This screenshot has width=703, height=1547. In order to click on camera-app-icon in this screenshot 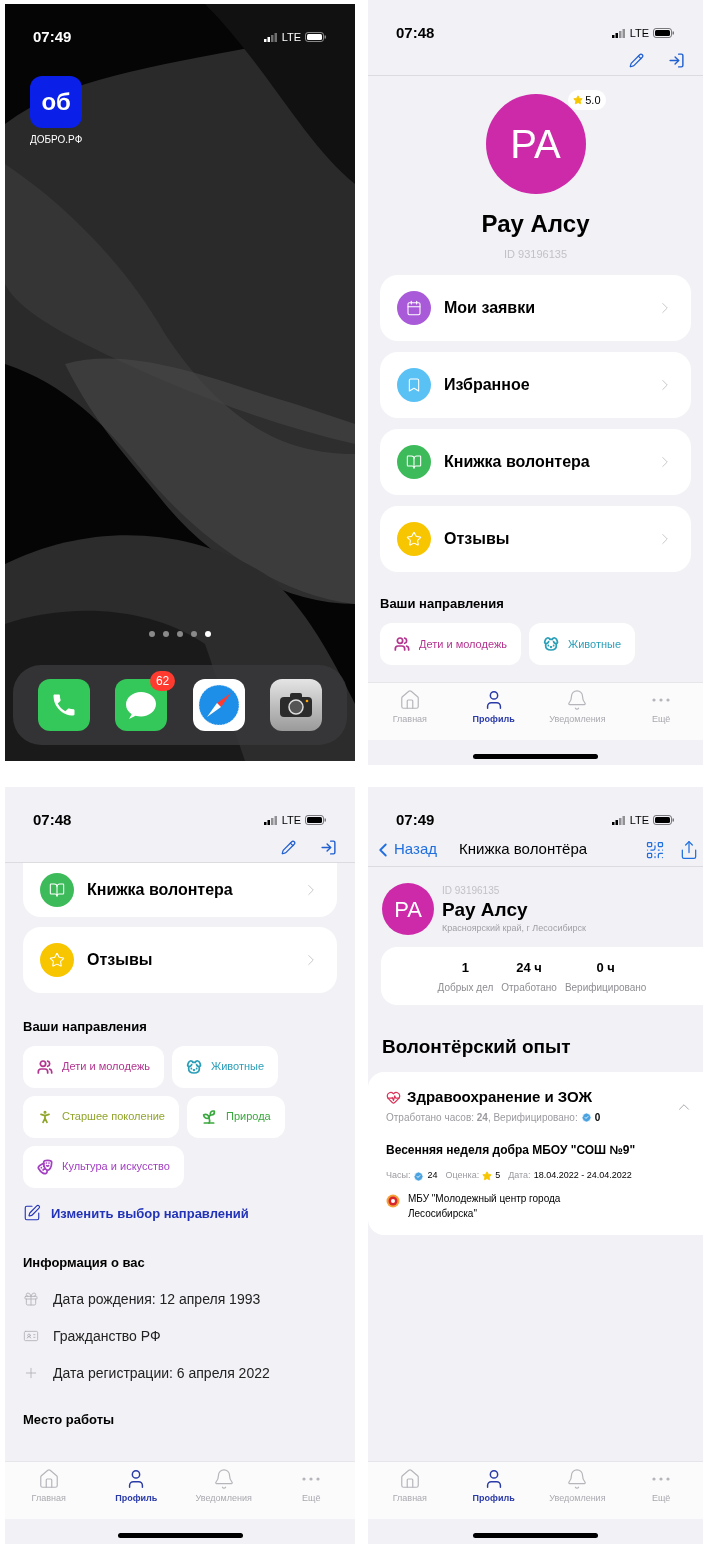, I will do `click(296, 705)`.